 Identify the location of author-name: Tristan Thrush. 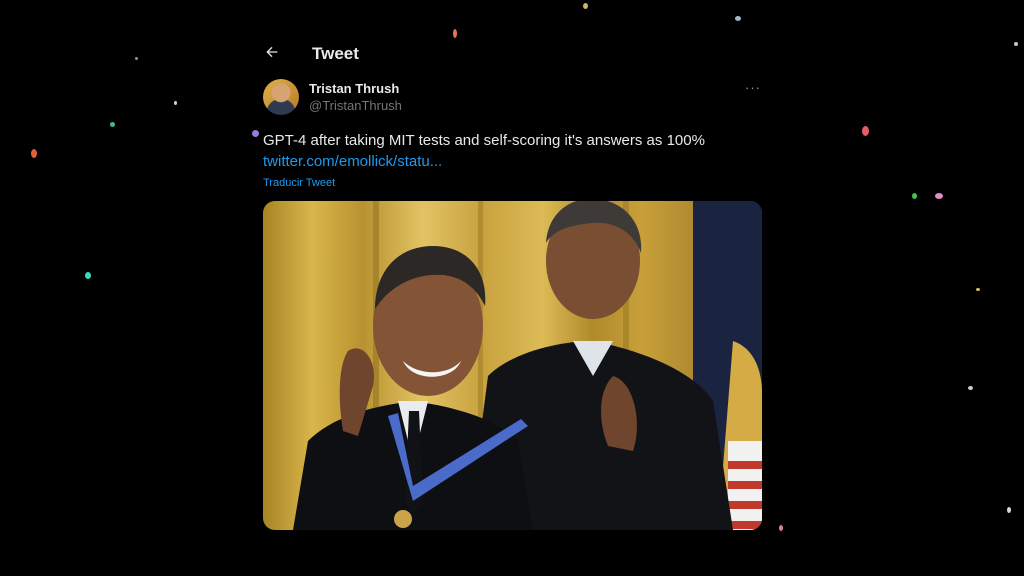
(355, 88).